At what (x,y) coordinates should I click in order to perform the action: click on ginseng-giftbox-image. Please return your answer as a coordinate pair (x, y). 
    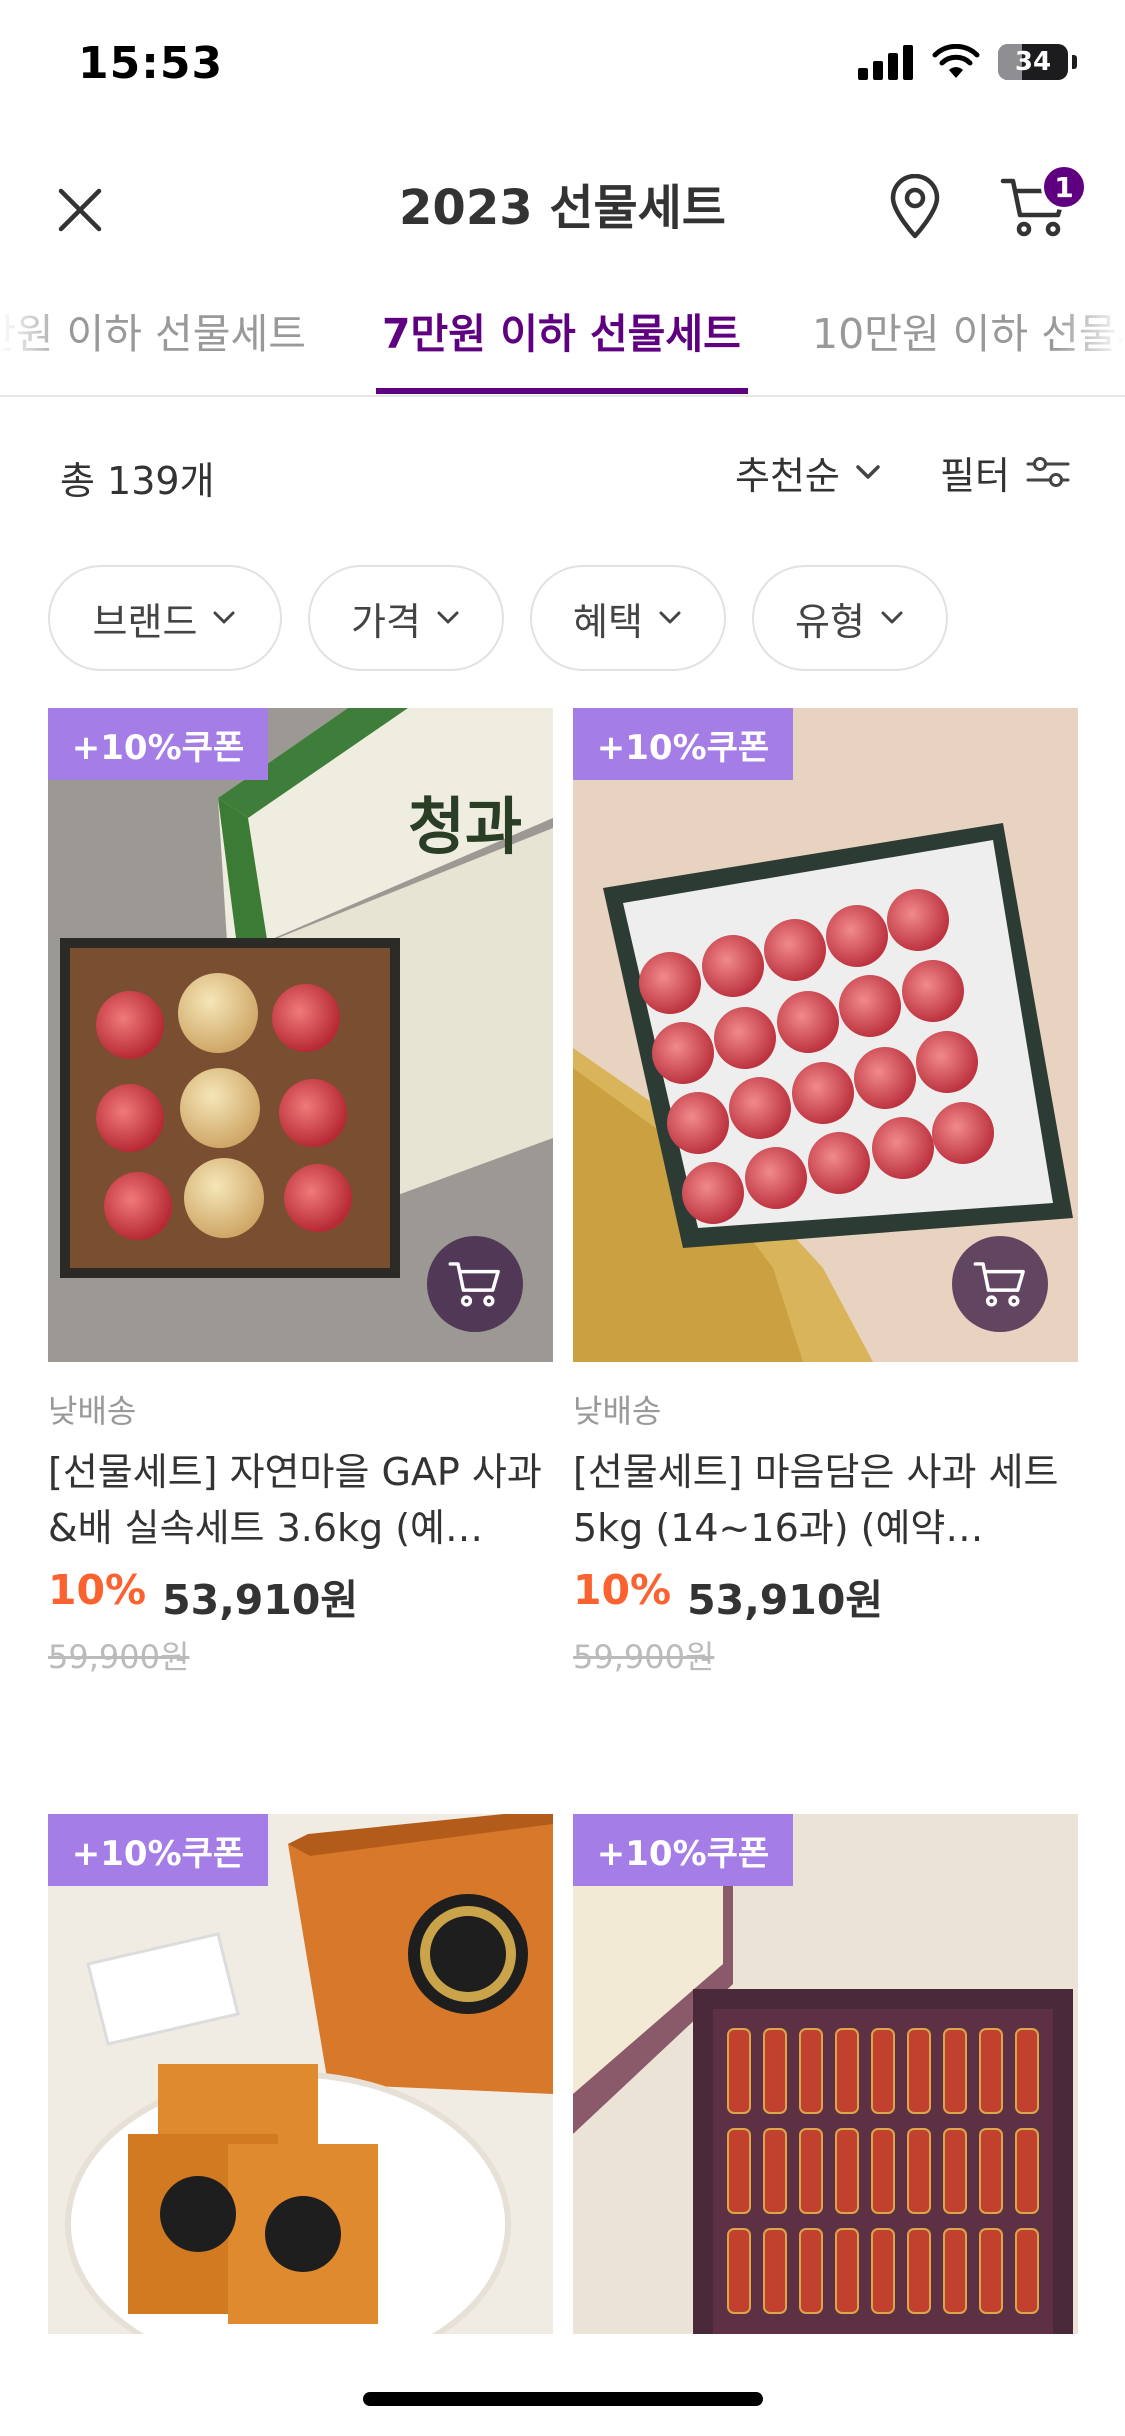
    Looking at the image, I should click on (825, 2074).